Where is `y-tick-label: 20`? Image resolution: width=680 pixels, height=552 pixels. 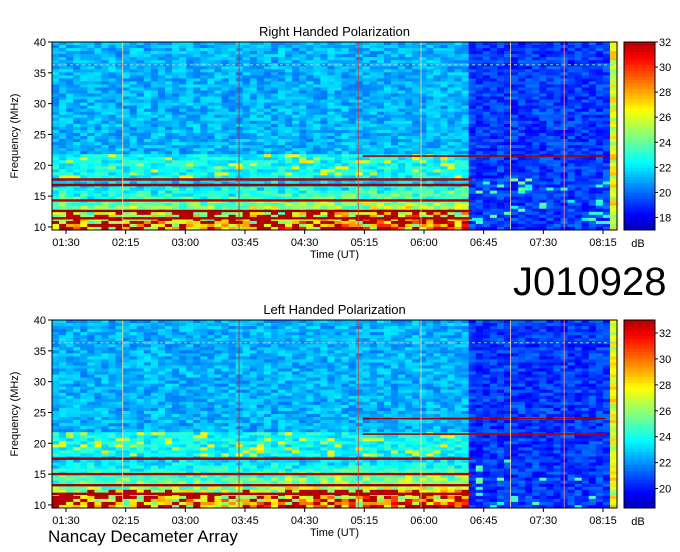
y-tick-label: 20 is located at coordinates (40, 166).